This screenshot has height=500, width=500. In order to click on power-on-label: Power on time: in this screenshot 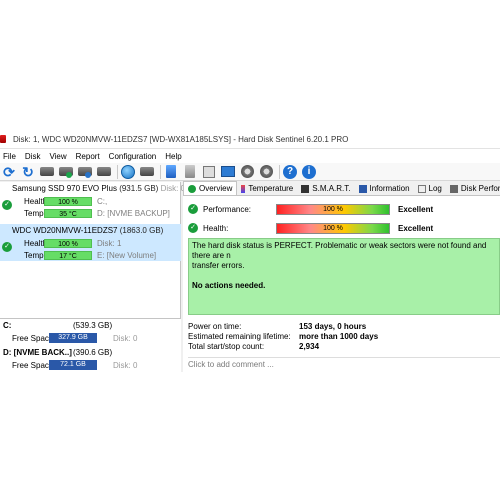, I will do `click(215, 326)`.